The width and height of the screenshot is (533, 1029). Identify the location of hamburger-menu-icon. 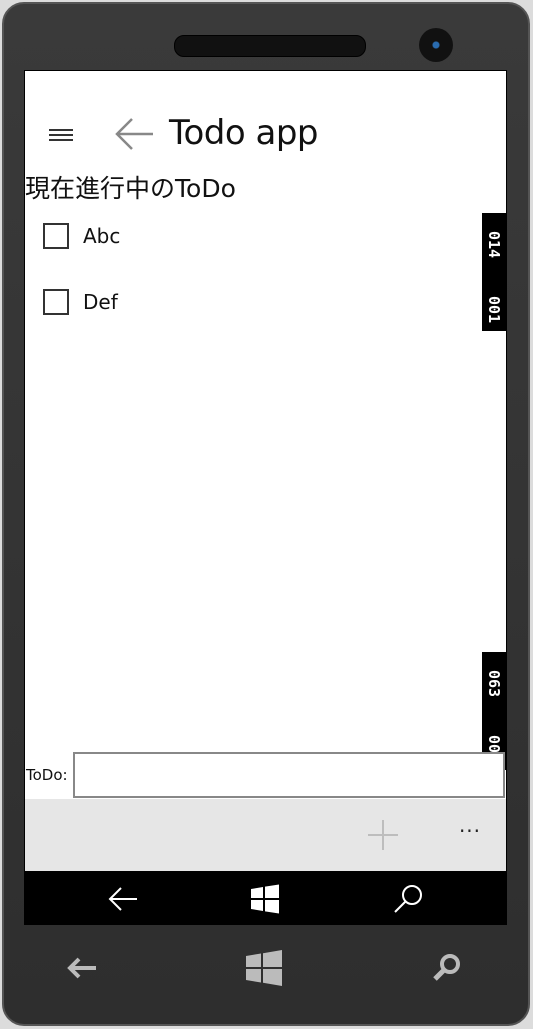
(61, 136).